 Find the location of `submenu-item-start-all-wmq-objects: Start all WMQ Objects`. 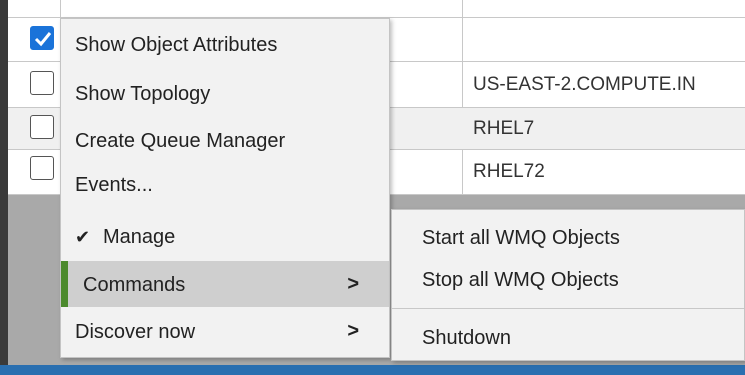

submenu-item-start-all-wmq-objects: Start all WMQ Objects is located at coordinates (568, 237).